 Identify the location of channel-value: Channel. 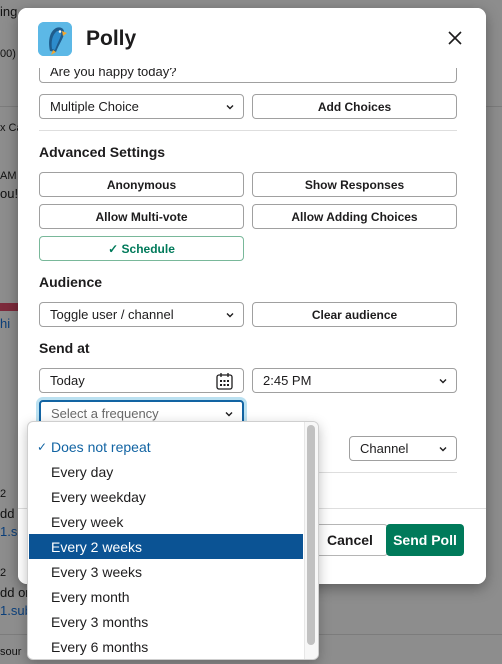
(384, 448).